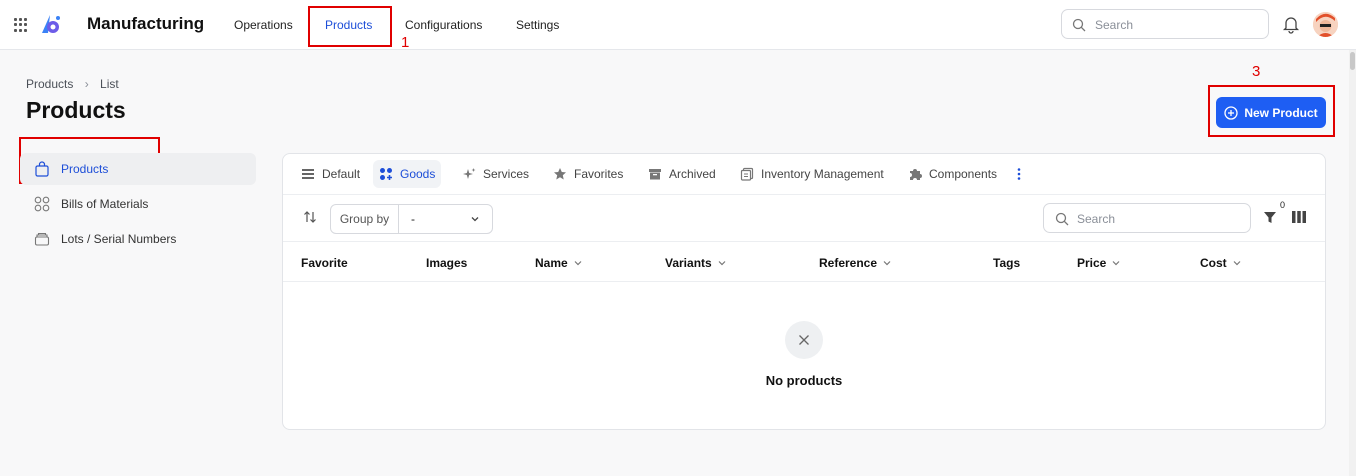  I want to click on stack-icon, so click(42, 239).